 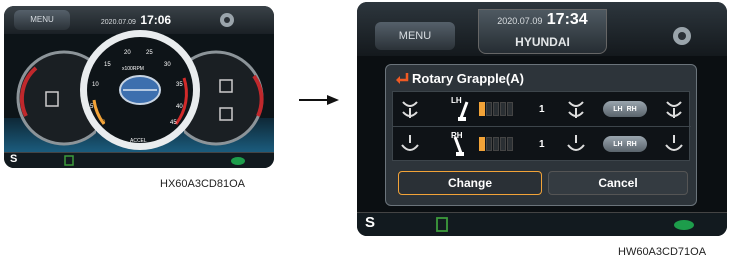 What do you see at coordinates (173, 123) in the screenshot?
I see `tick-label: 45` at bounding box center [173, 123].